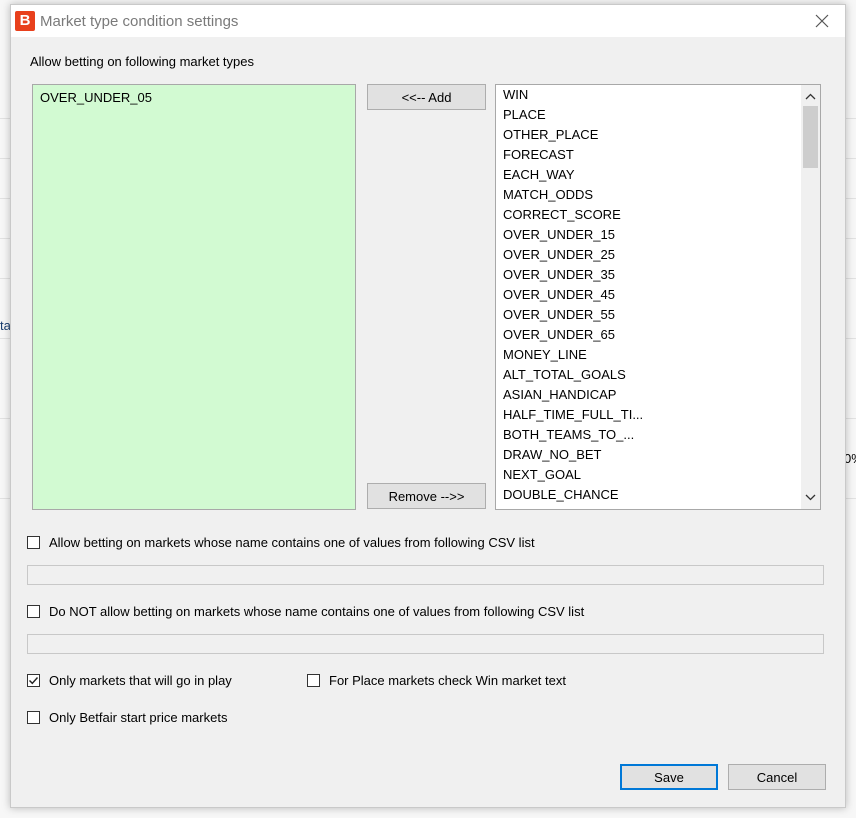 This screenshot has height=818, width=856. I want to click on available-list-item: NEXT_GOAL, so click(647, 475).